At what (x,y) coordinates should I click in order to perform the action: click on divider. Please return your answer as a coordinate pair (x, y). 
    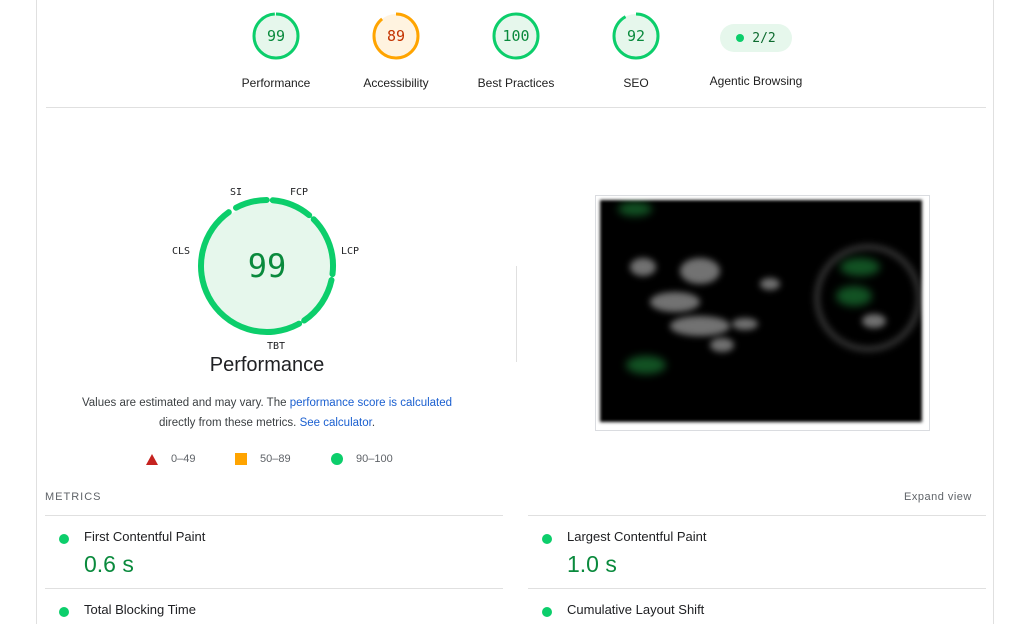
    Looking at the image, I should click on (516, 107).